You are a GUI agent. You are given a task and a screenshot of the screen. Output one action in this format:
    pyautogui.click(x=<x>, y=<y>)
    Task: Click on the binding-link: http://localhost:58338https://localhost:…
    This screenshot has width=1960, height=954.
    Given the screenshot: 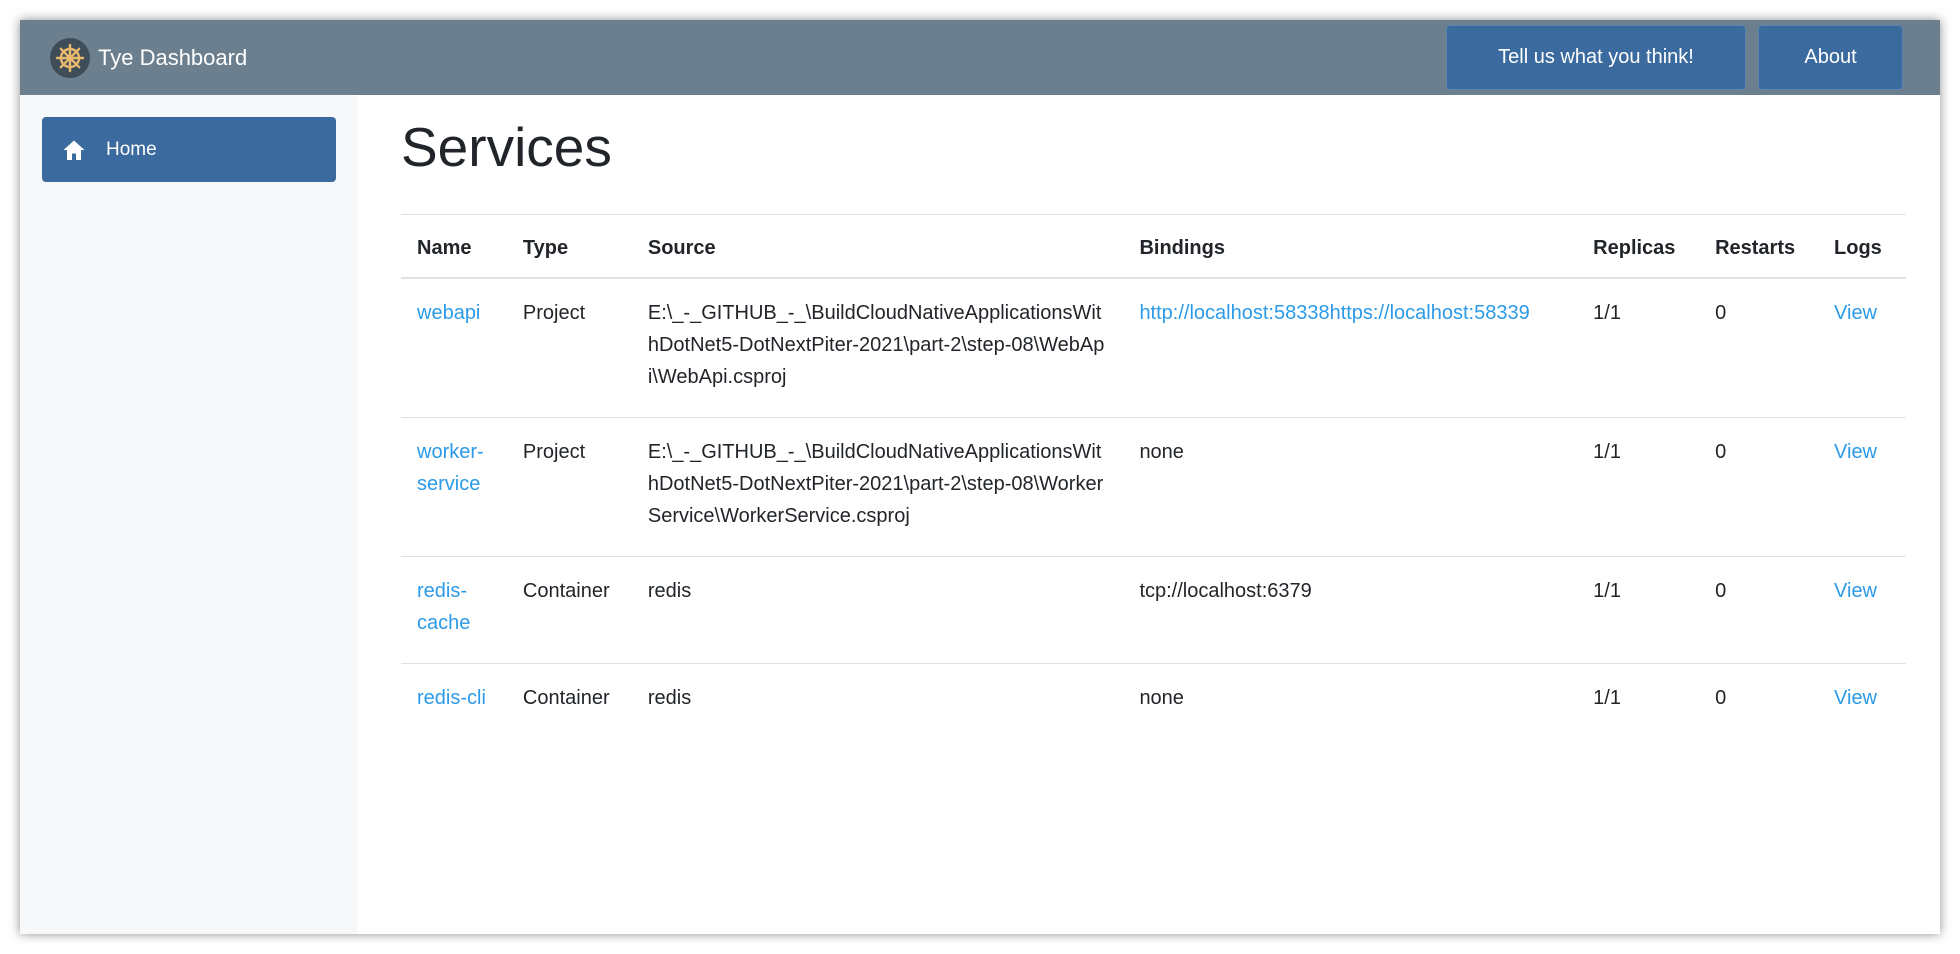 What is the action you would take?
    pyautogui.click(x=1334, y=313)
    